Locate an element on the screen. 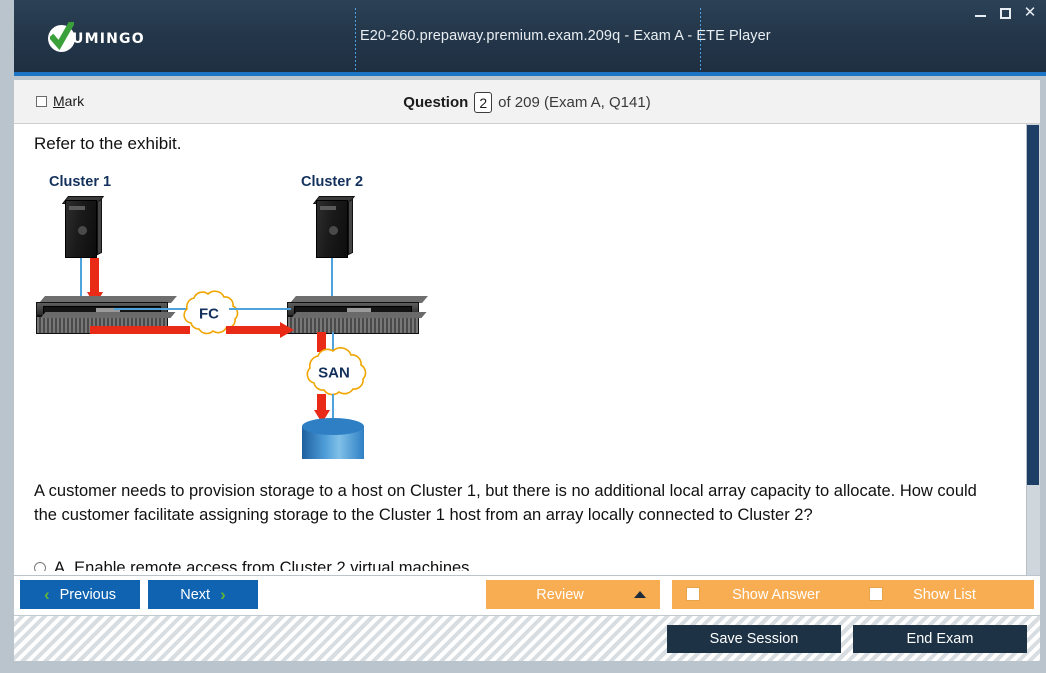 The height and width of the screenshot is (673, 1046). content-scrollbar-track is located at coordinates (1033, 349).